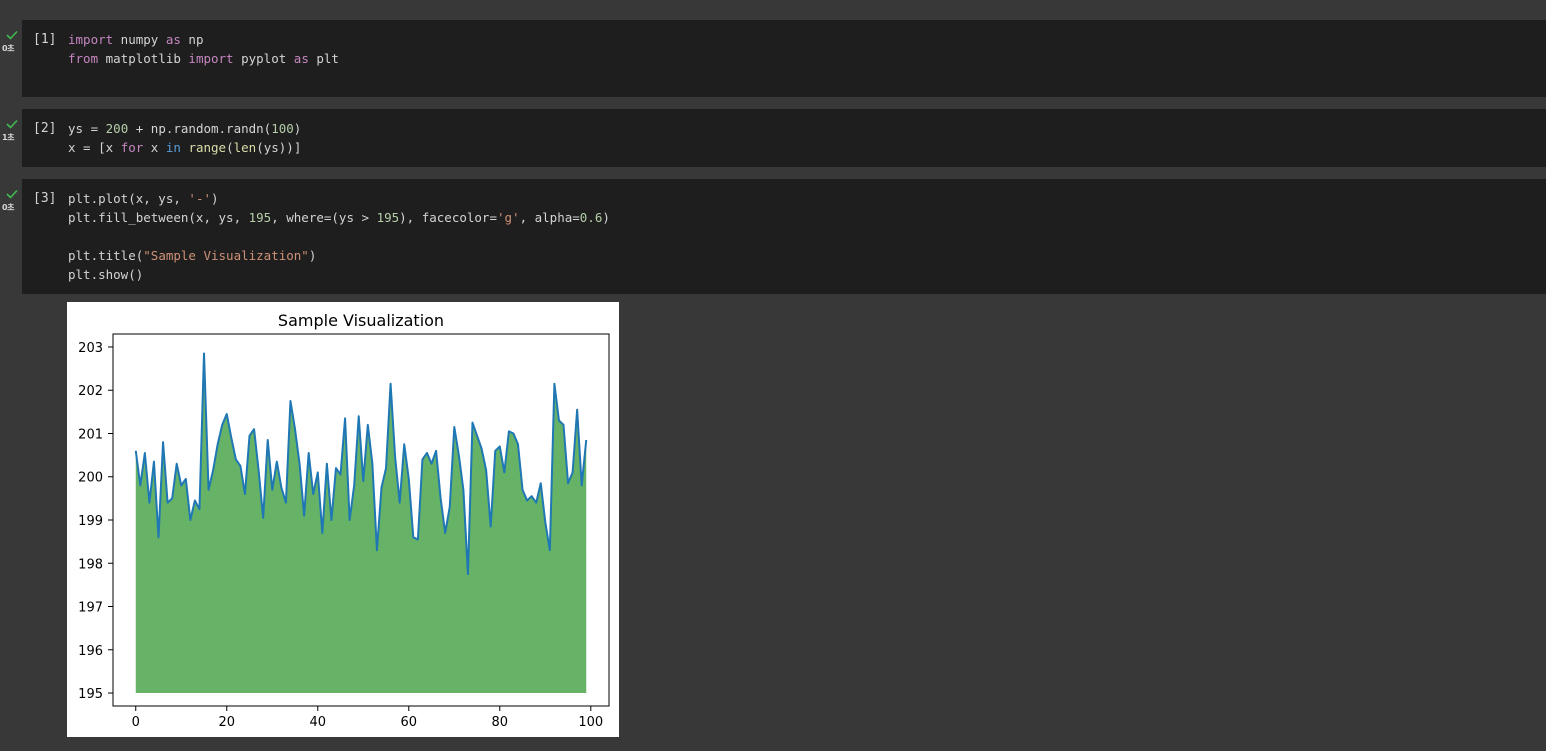 The width and height of the screenshot is (1546, 751). Describe the element at coordinates (317, 722) in the screenshot. I see `x-tick-label: 40` at that location.